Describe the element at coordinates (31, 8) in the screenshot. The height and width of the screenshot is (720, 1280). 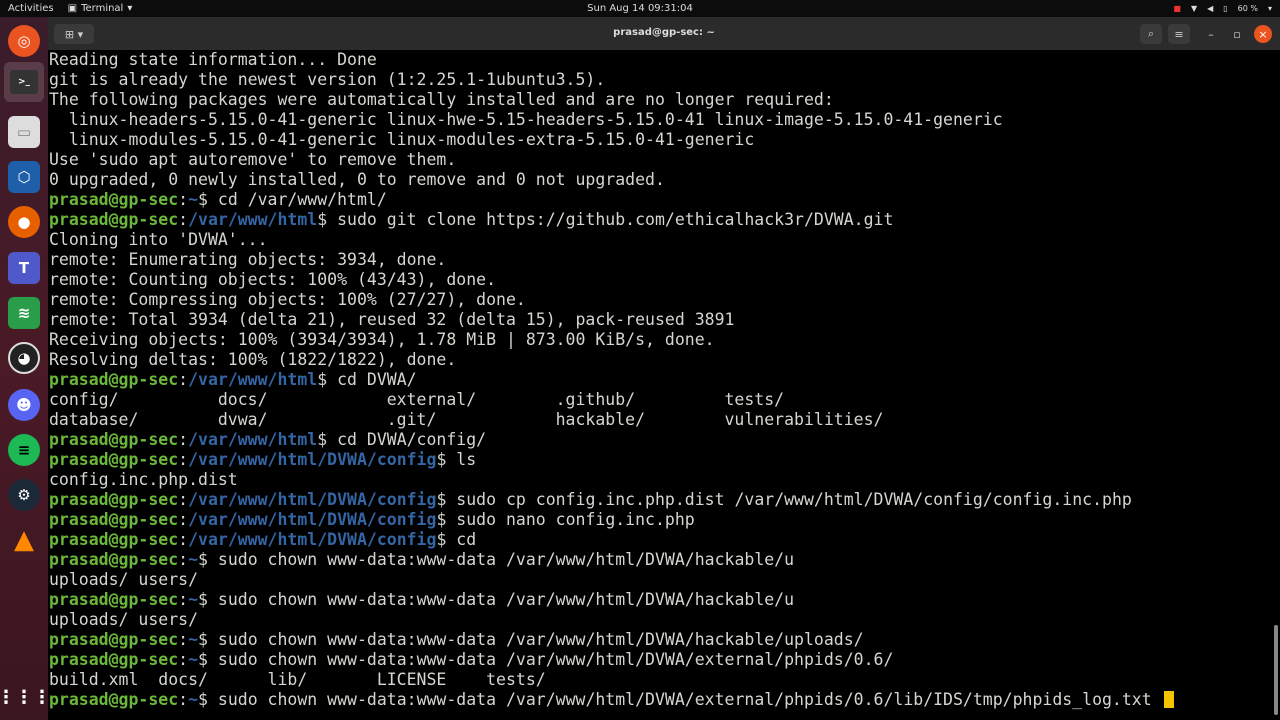
I see `activities-button: Activities` at that location.